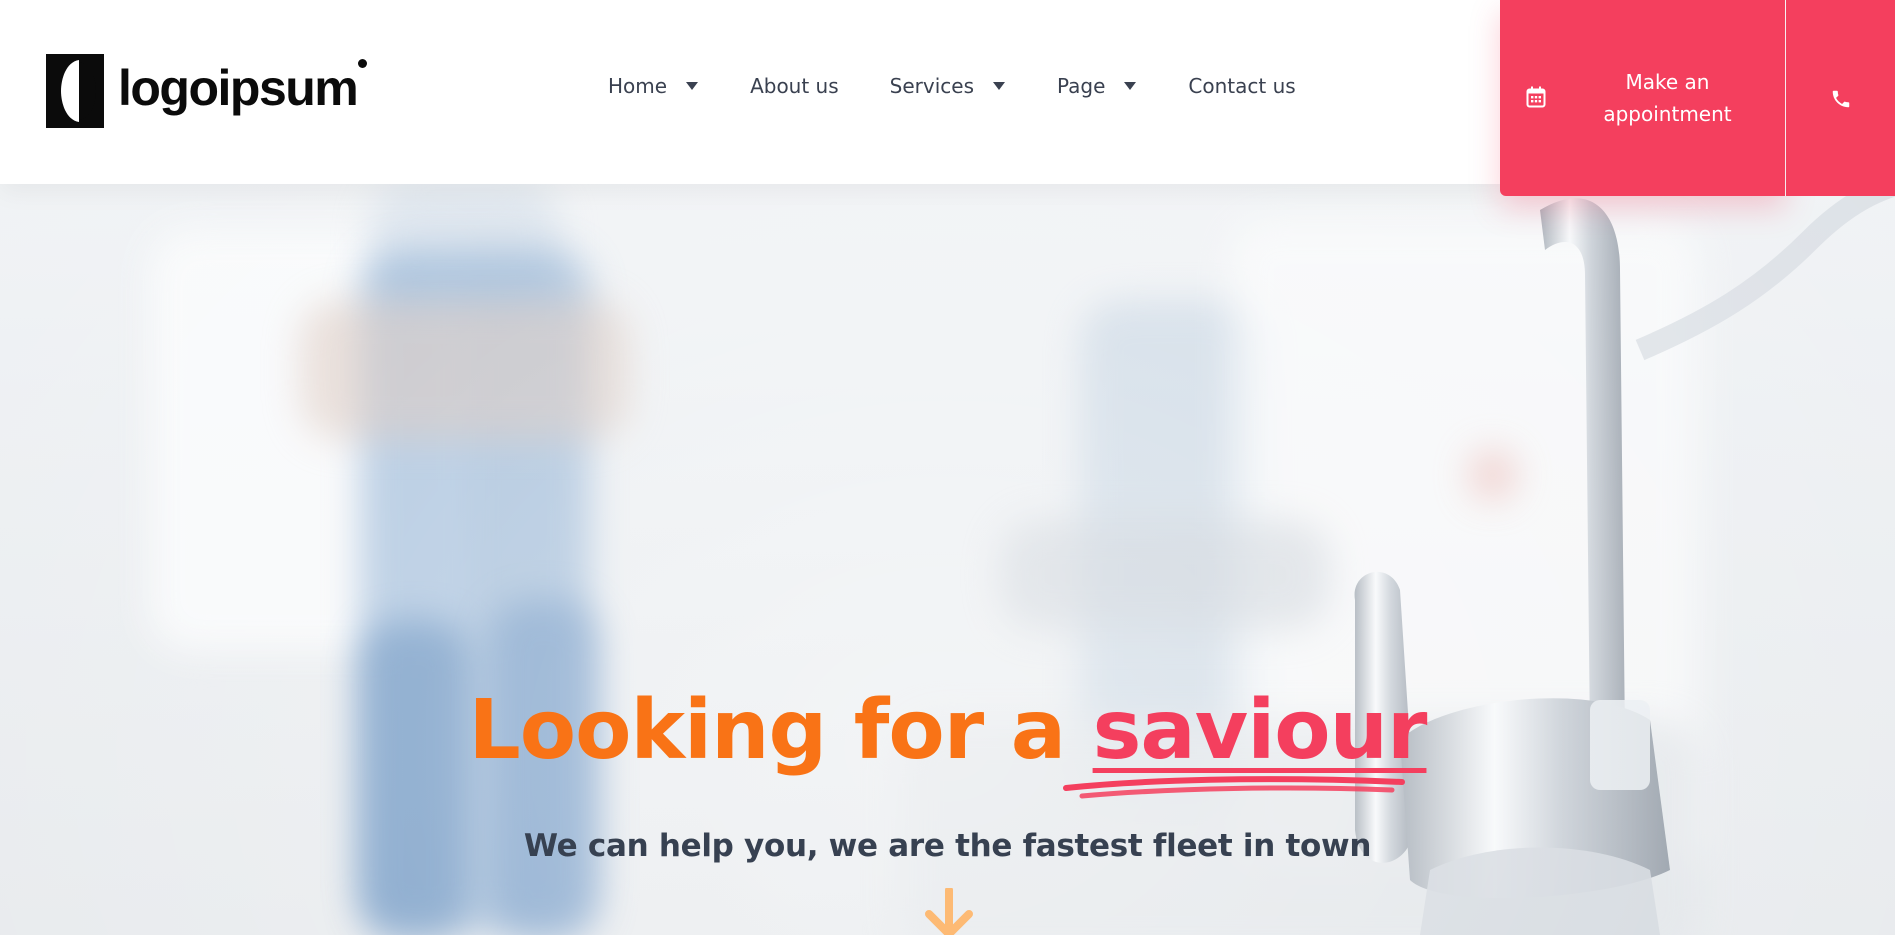 This screenshot has height=935, width=1895. I want to click on nav-item-home: Home, so click(653, 86).